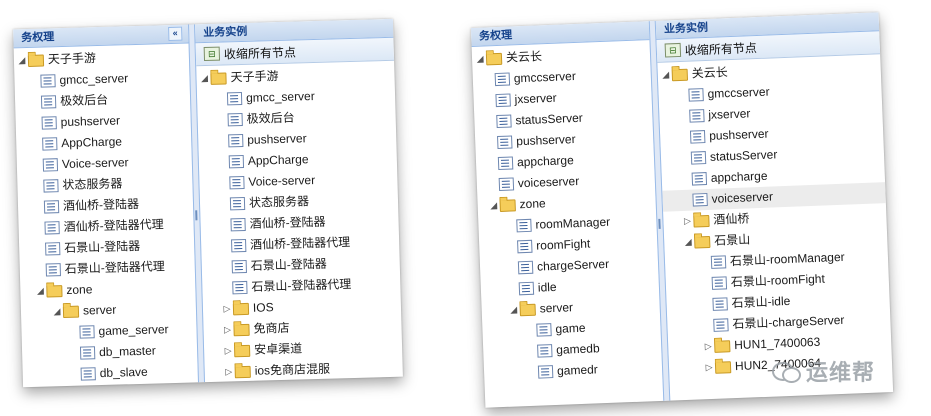  Describe the element at coordinates (263, 307) in the screenshot. I see `tree-node-label: IOS` at that location.